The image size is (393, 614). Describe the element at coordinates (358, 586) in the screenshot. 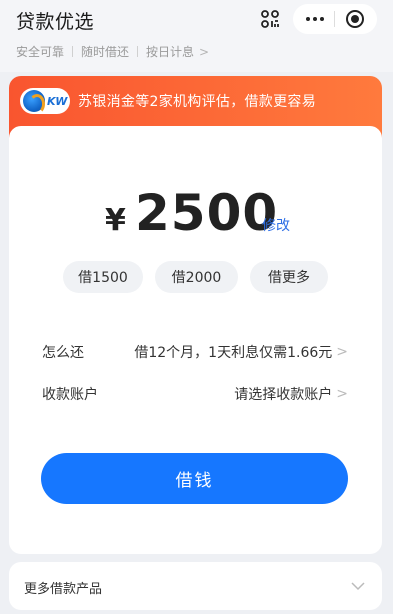

I see `chevron-down-icon` at that location.